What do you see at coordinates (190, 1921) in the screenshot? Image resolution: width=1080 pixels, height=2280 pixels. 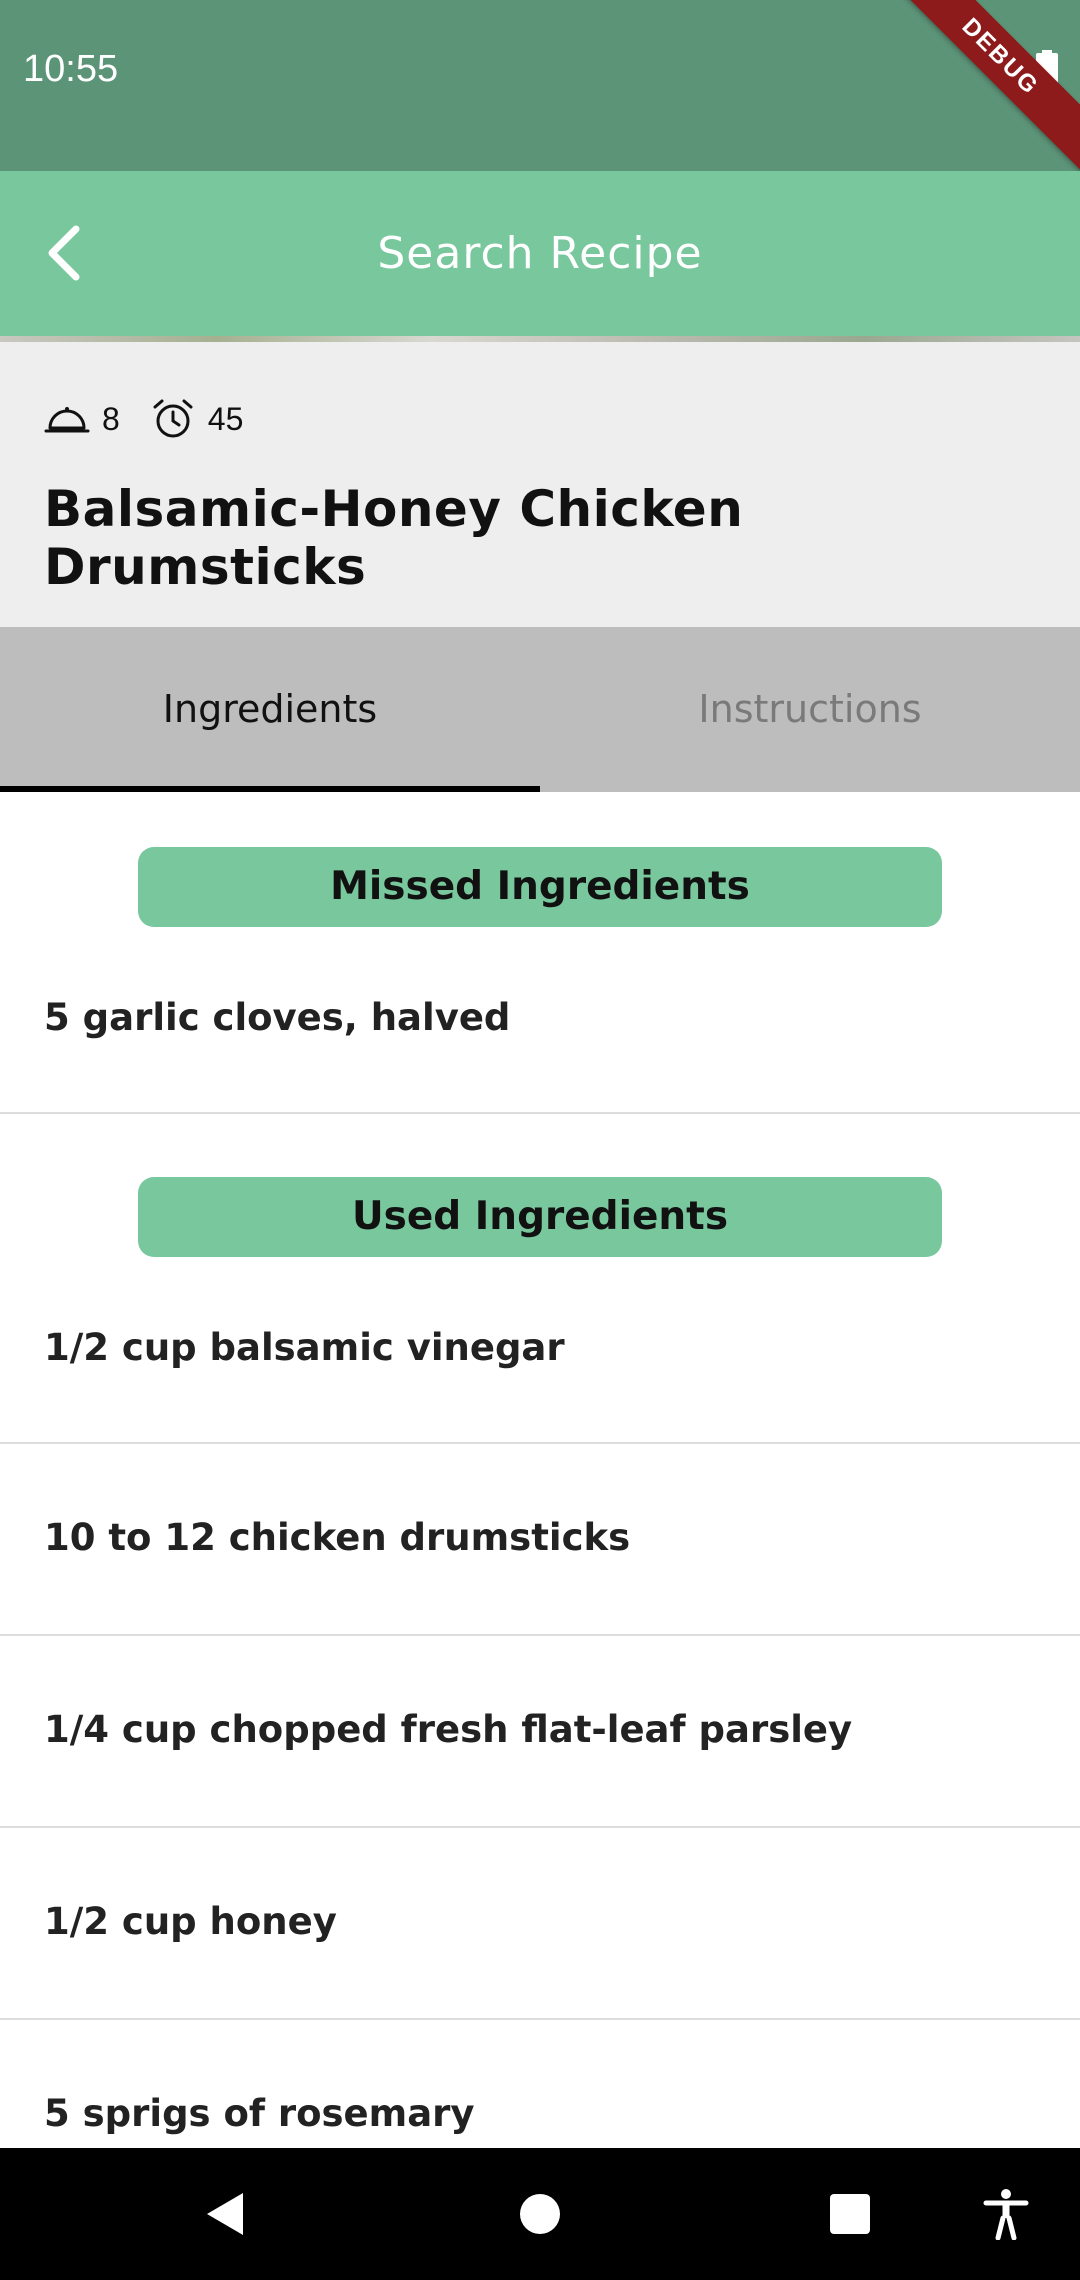 I see `ingredient-text: 1/2 cup honey` at bounding box center [190, 1921].